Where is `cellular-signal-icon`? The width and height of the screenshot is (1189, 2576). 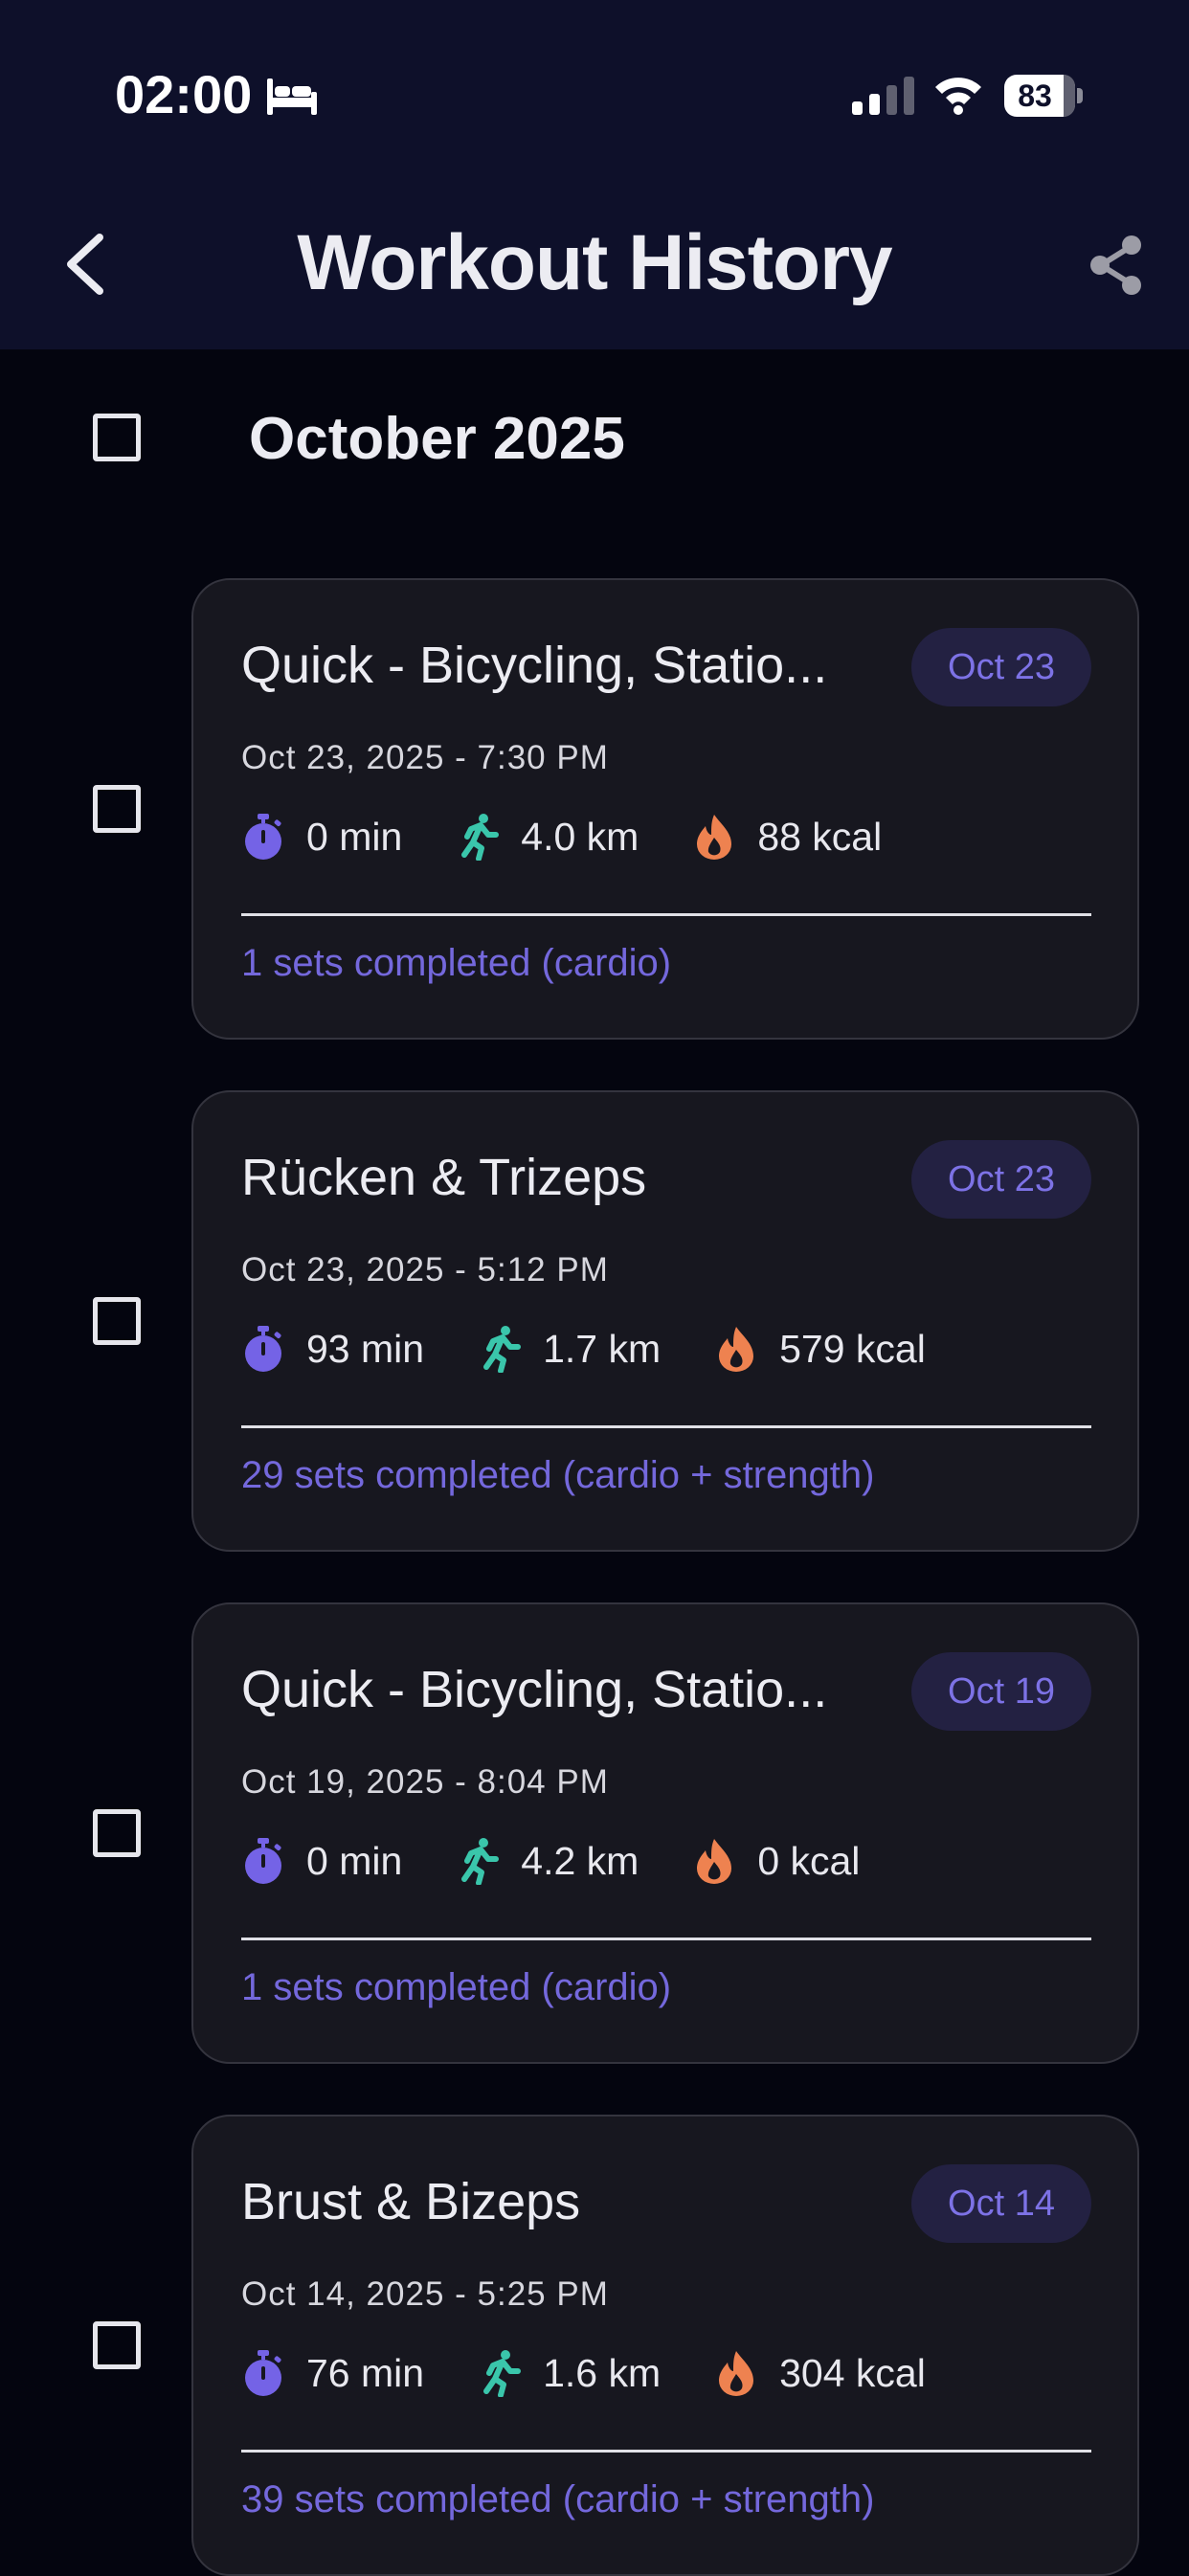
cellular-signal-icon is located at coordinates (883, 96).